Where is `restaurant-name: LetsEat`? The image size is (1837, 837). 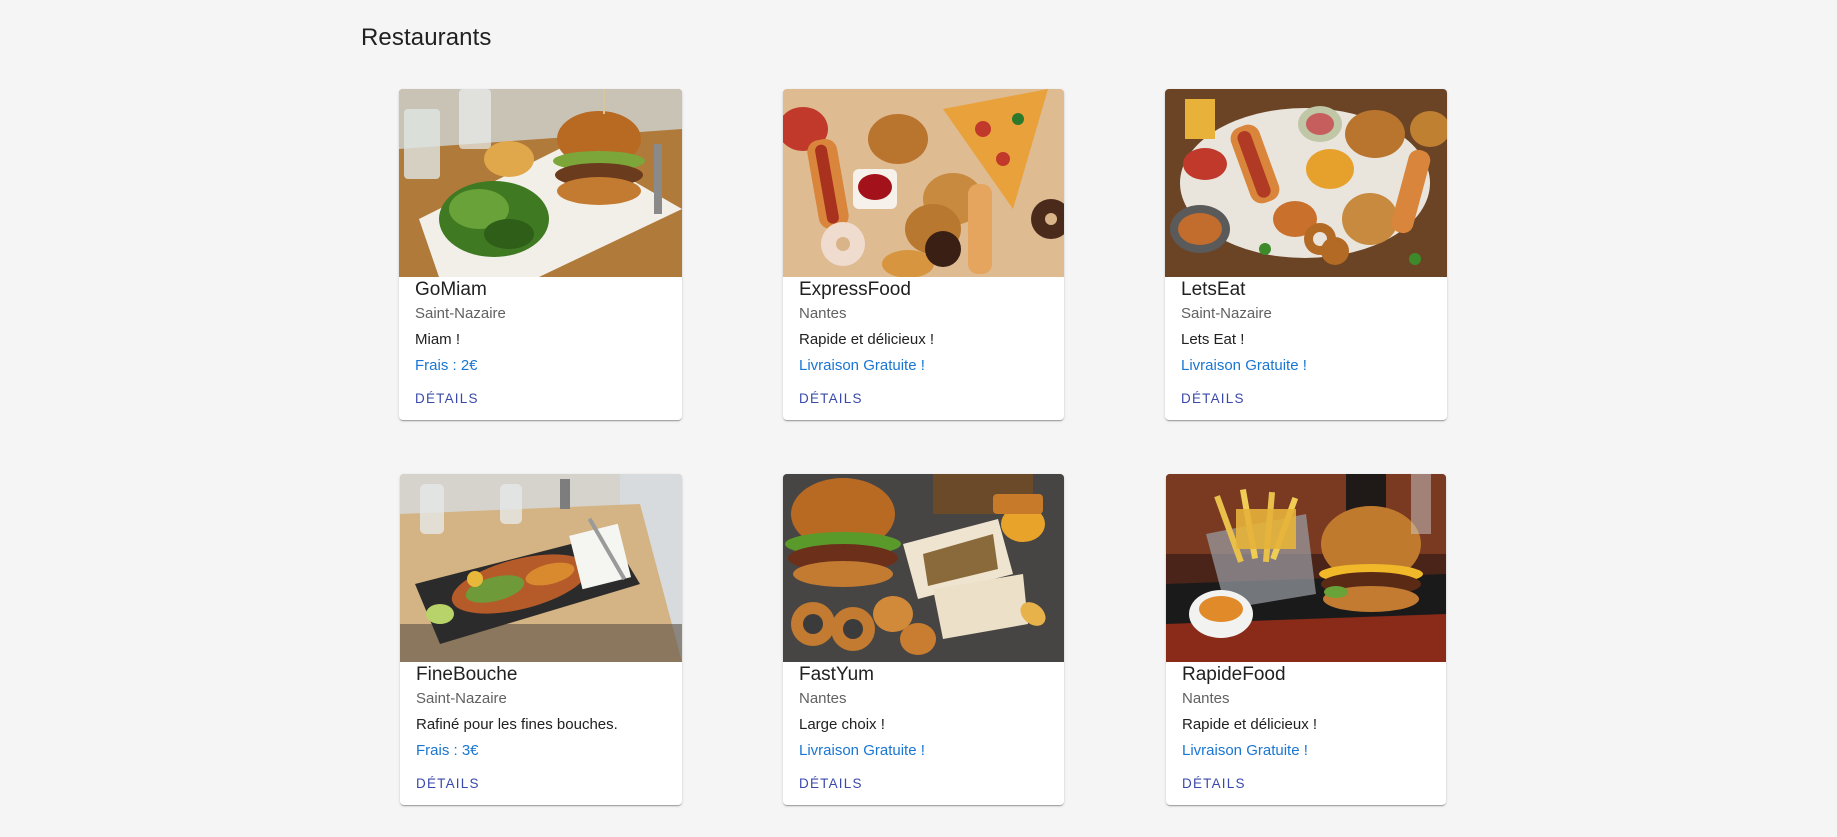 restaurant-name: LetsEat is located at coordinates (1213, 289).